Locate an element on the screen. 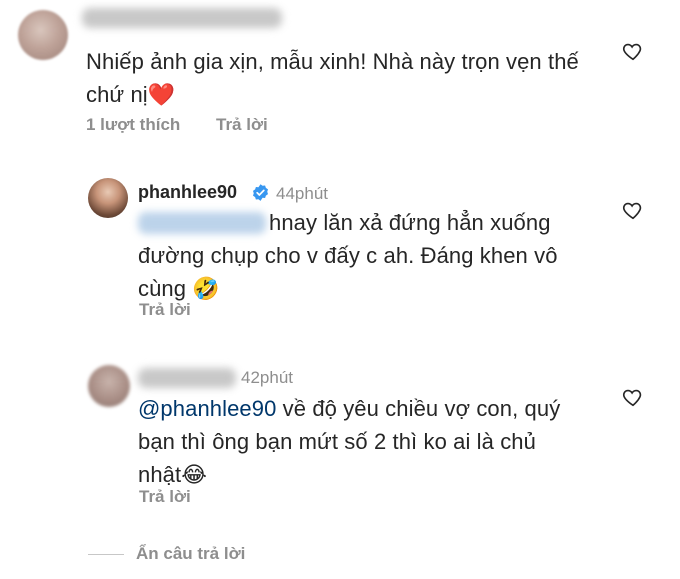 The width and height of the screenshot is (680, 579). reply-text-line1: về độ yêu chiều vợ con, quý is located at coordinates (418, 408).